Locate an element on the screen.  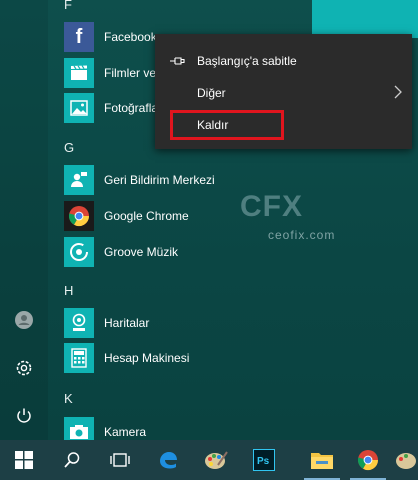
watermark-logo: CFX is located at coordinates (271, 206).